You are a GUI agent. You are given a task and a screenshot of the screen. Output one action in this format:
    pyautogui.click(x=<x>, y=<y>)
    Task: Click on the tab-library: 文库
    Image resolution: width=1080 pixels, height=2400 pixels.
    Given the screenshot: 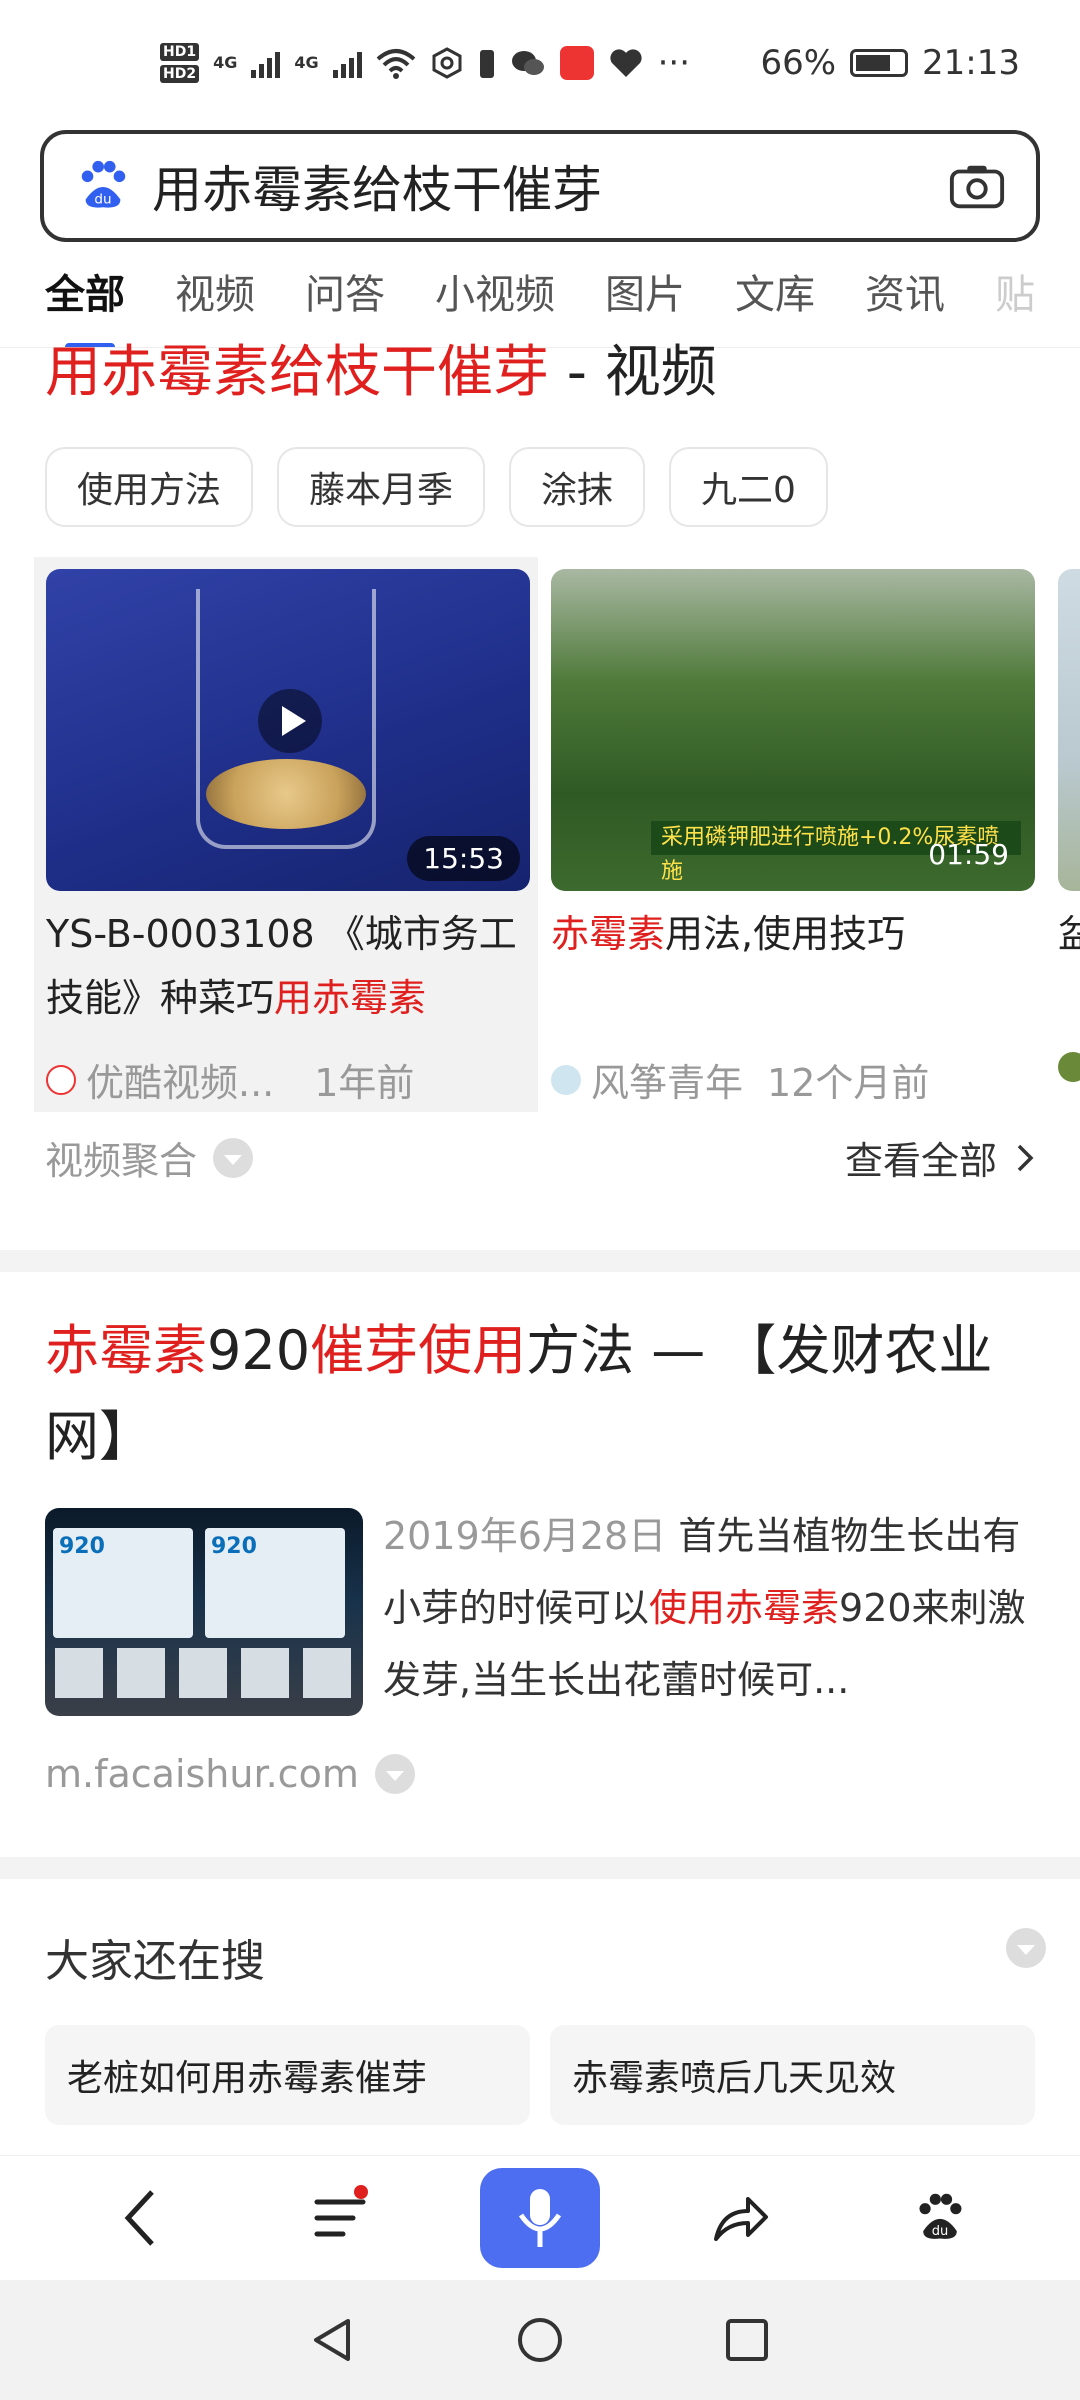 What is the action you would take?
    pyautogui.click(x=775, y=303)
    